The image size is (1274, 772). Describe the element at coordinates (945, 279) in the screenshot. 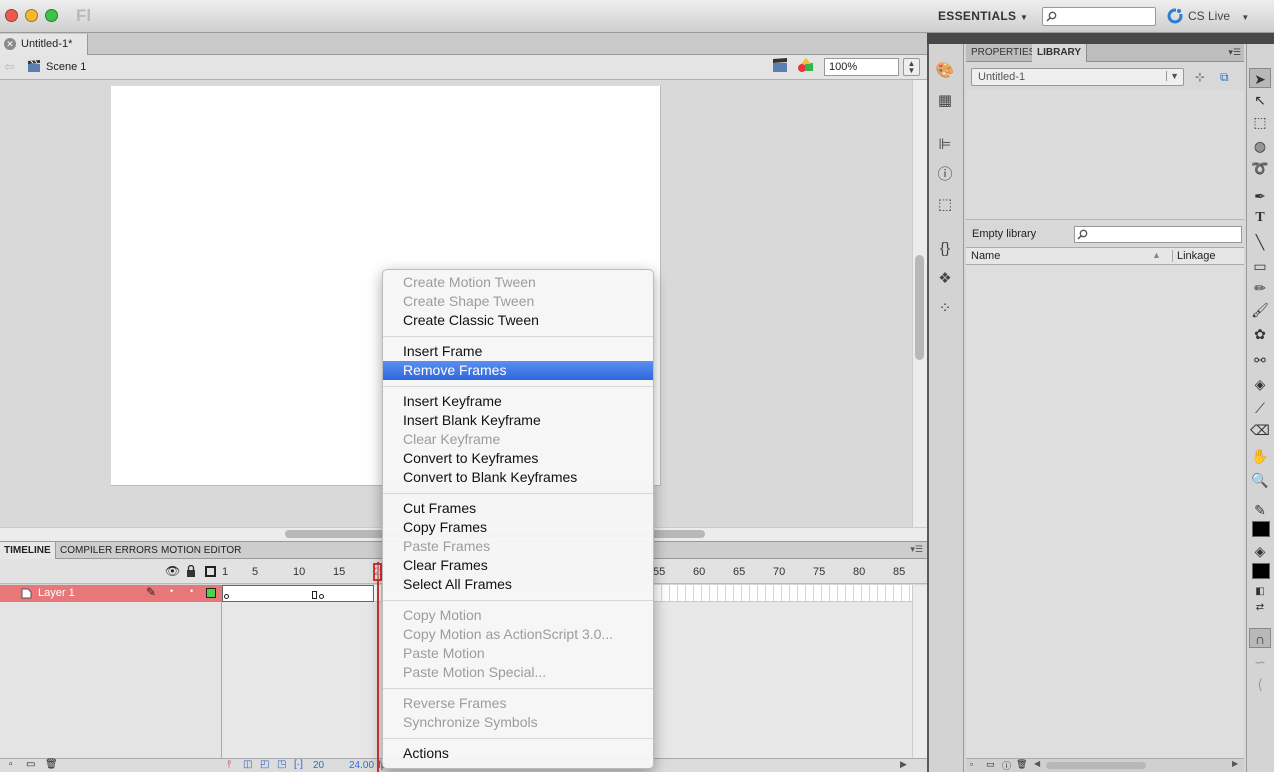

I see `components-icon: ❖` at that location.